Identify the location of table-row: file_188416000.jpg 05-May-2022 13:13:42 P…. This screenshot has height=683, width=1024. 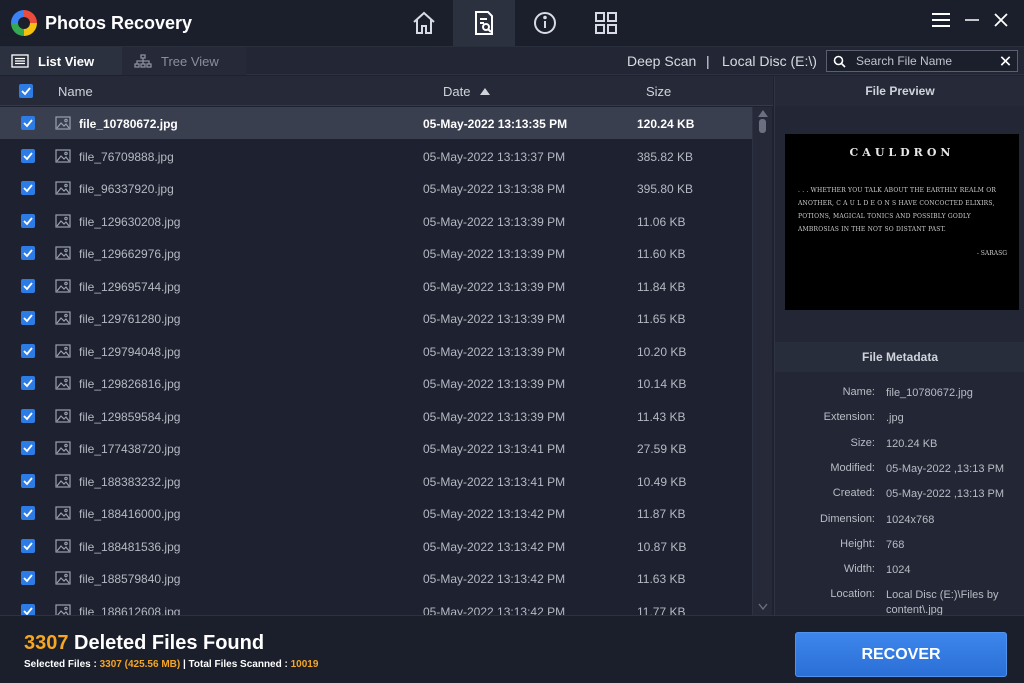
(376, 513).